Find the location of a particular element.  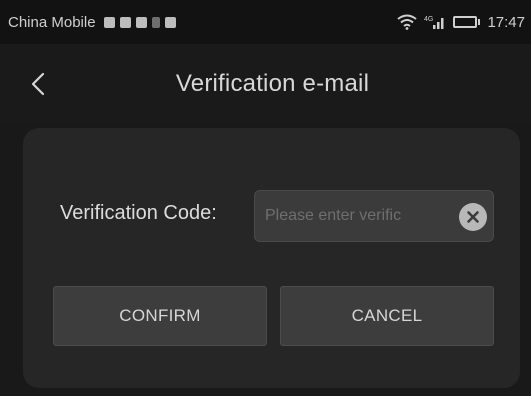

cancel-button: CANCEL is located at coordinates (387, 316).